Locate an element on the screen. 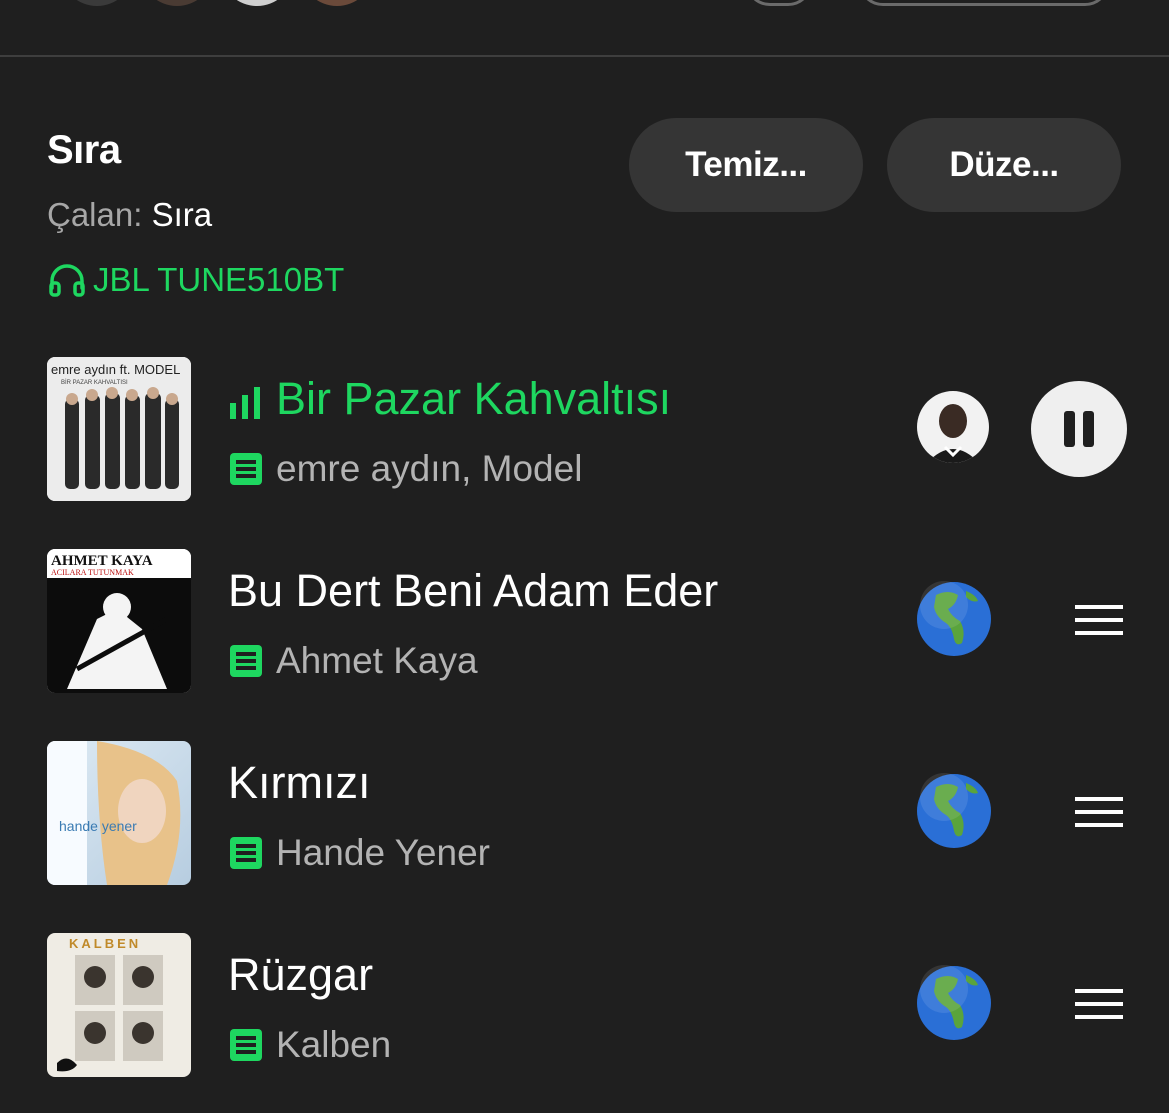 This screenshot has height=1113, width=1169. track-meta: Kalben is located at coordinates (309, 1045).